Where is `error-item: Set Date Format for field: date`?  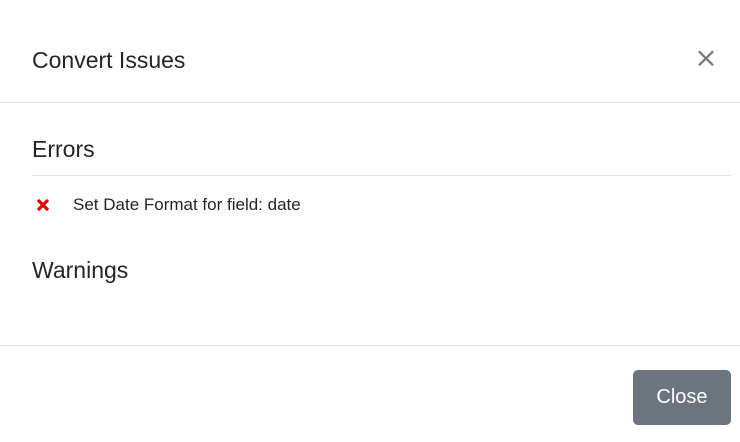
error-item: Set Date Format for field: date is located at coordinates (168, 205).